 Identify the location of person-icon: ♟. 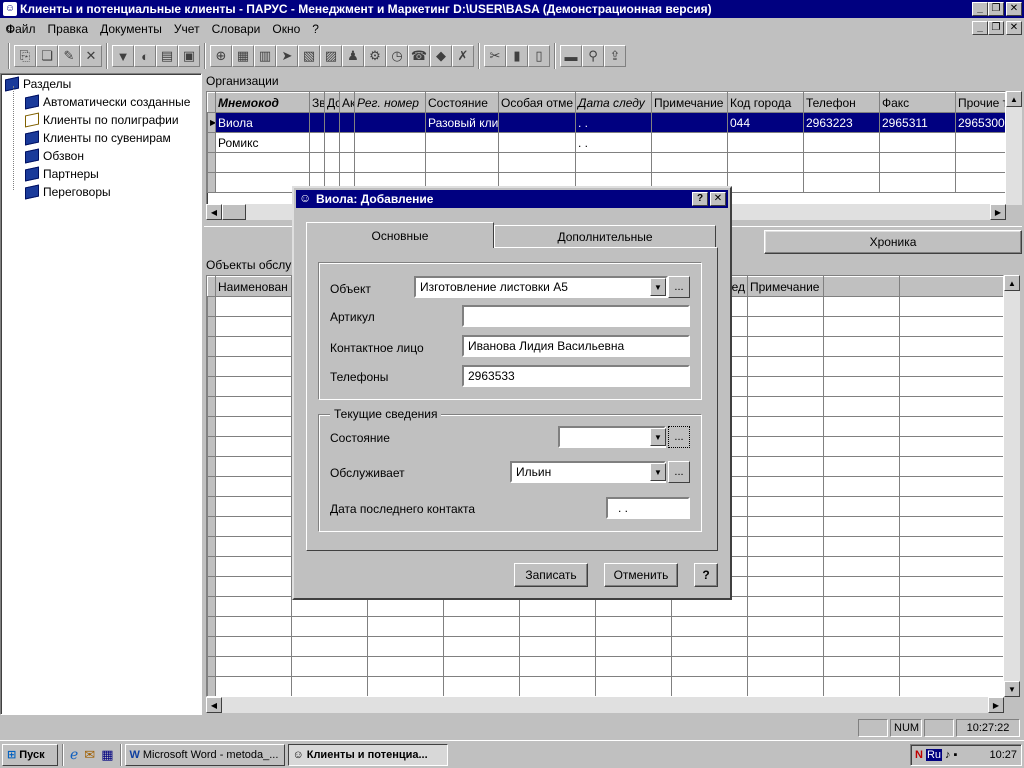
(353, 56).